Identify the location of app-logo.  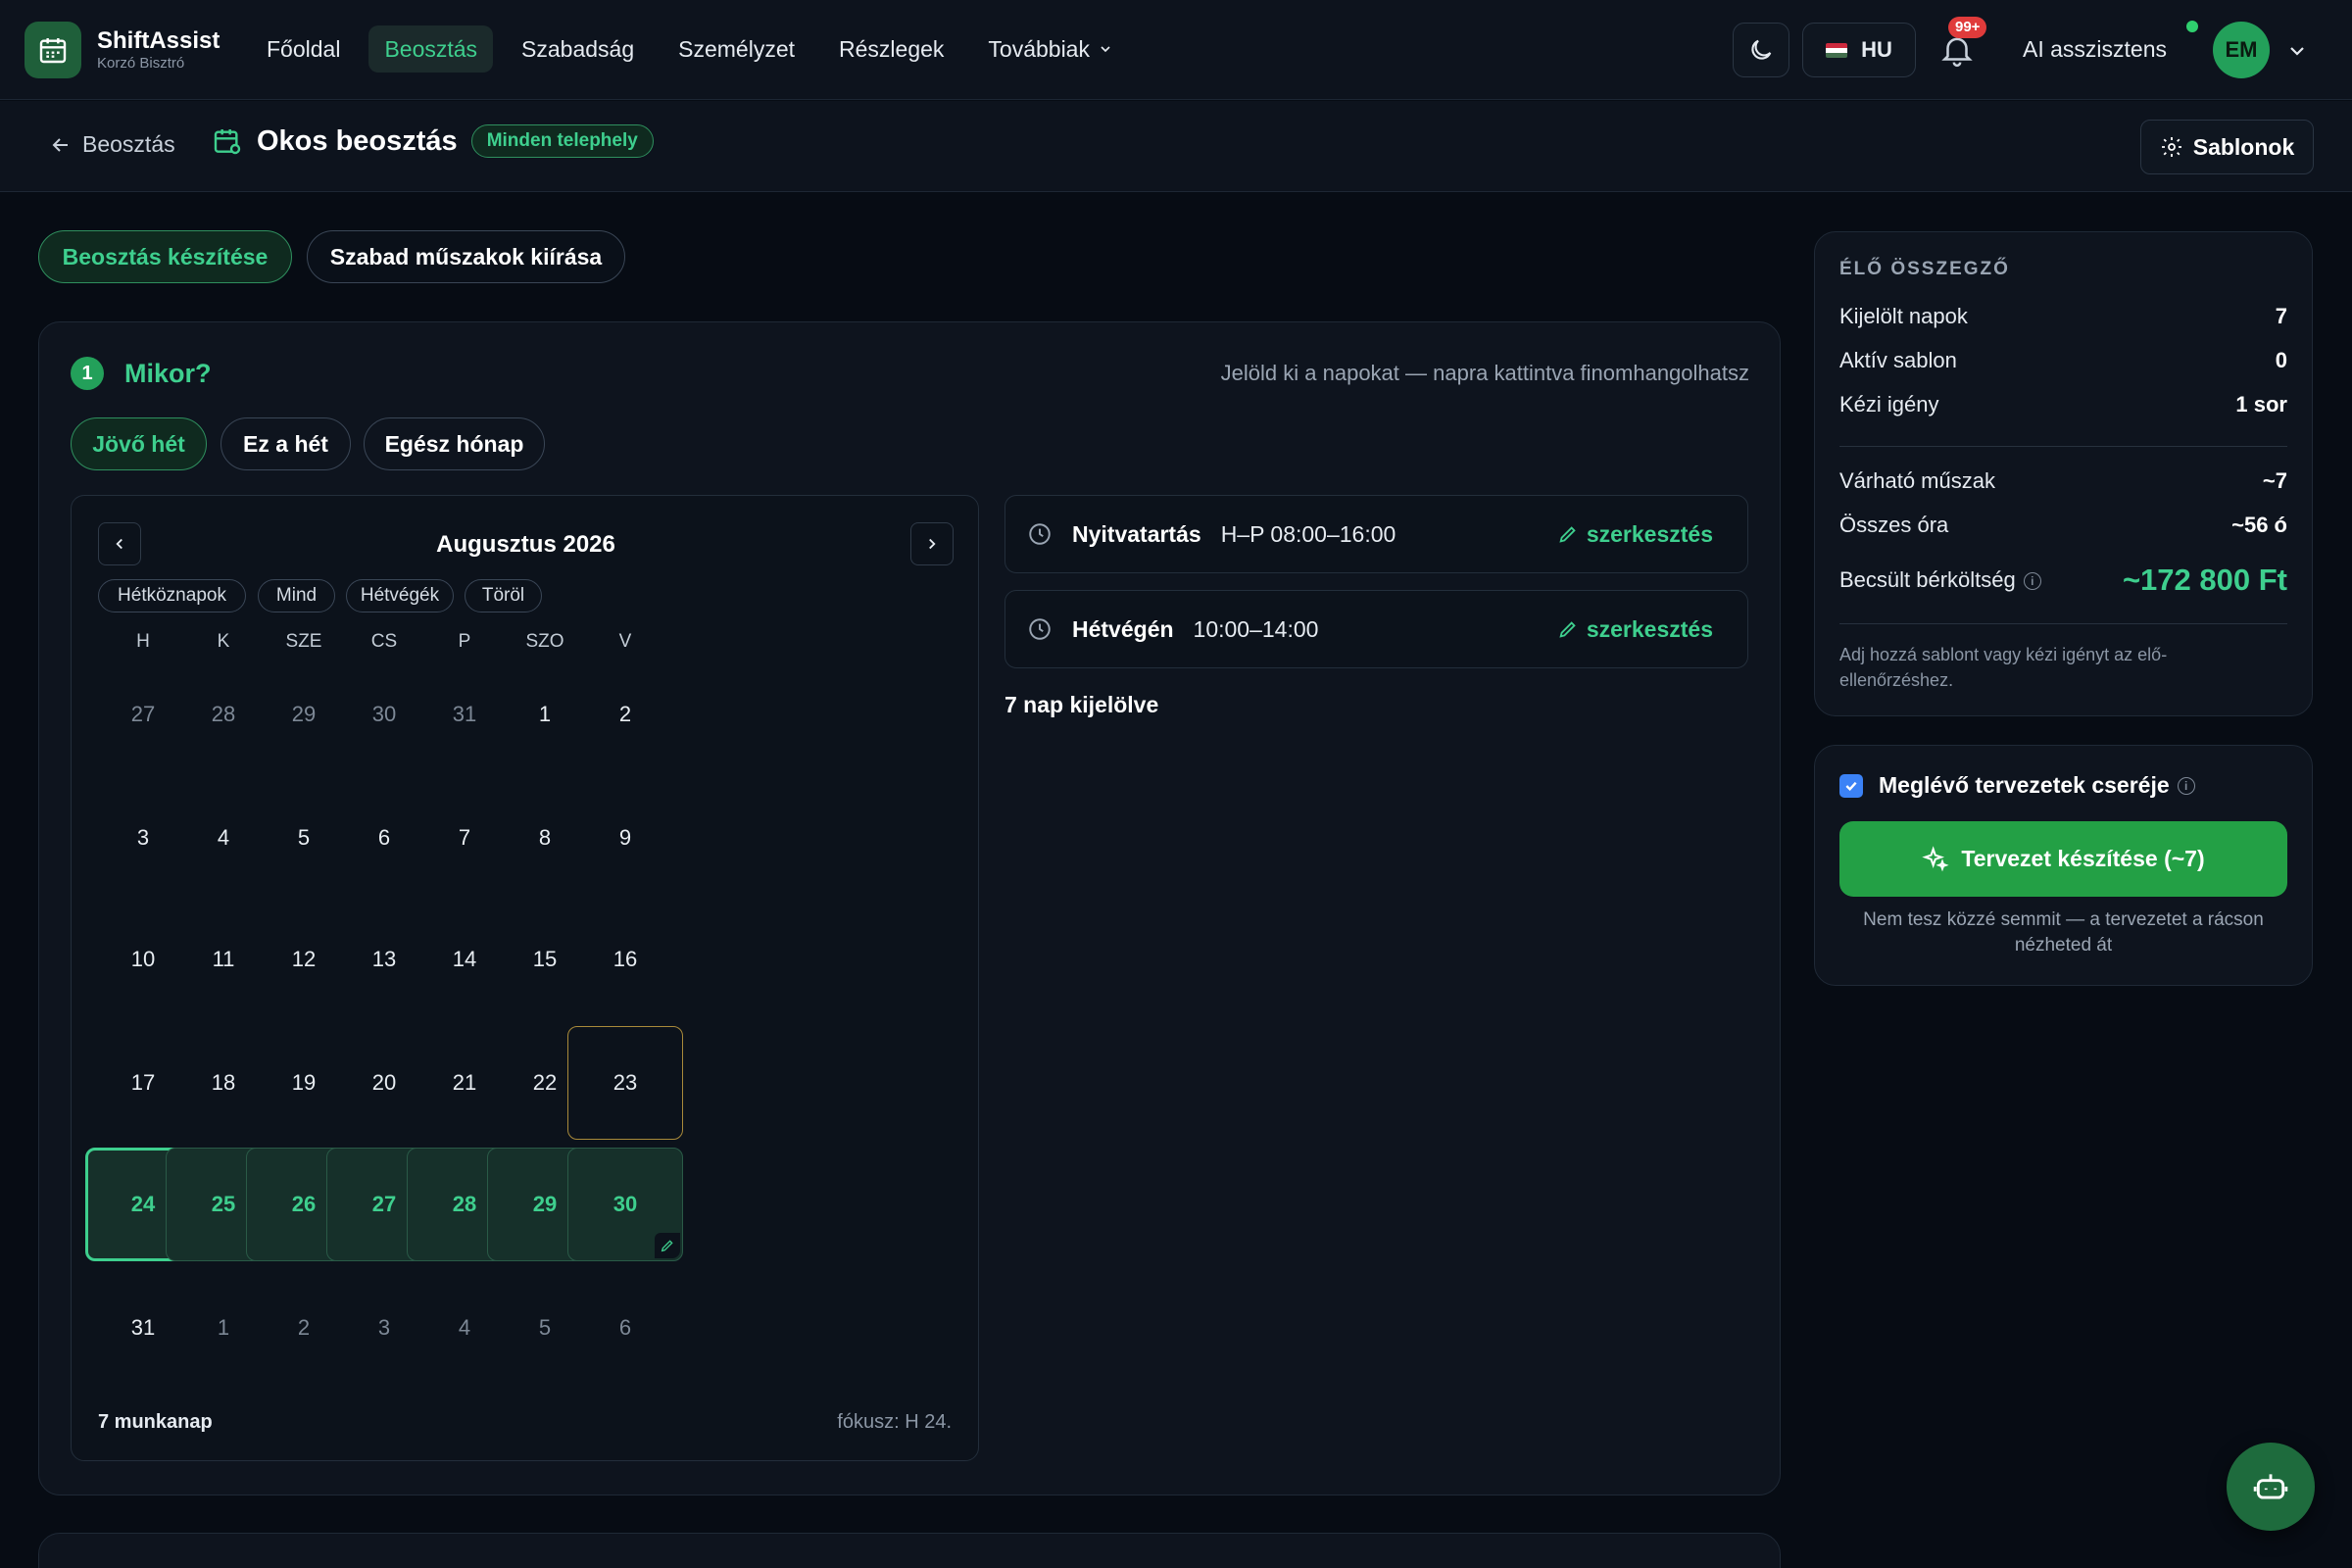
(52, 50).